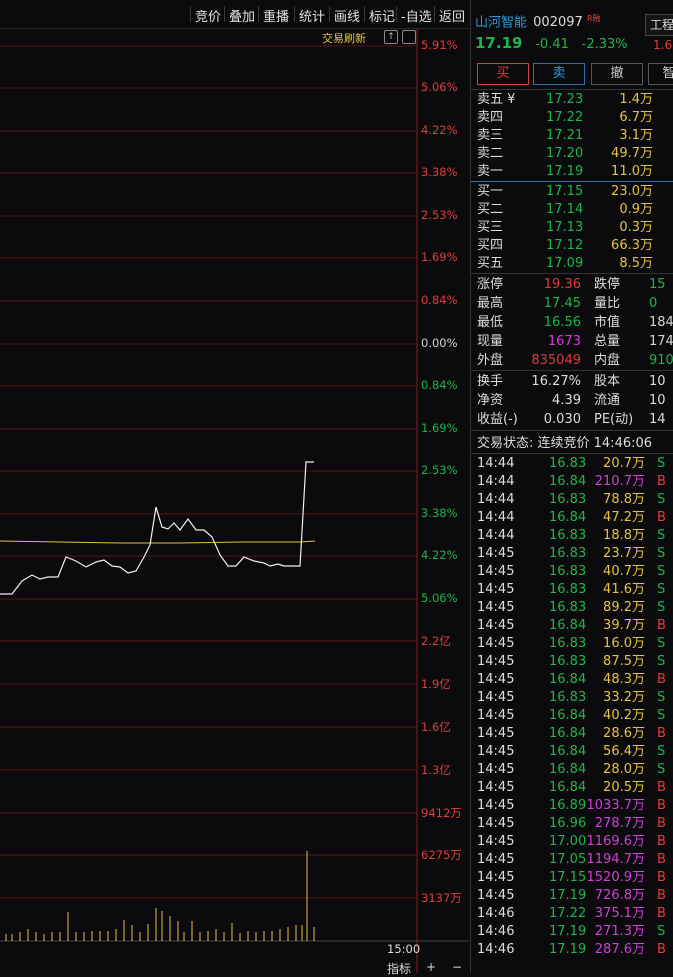 The width and height of the screenshot is (673, 977). Describe the element at coordinates (382, 15) in the screenshot. I see `toolbar-button-5: 标记` at that location.